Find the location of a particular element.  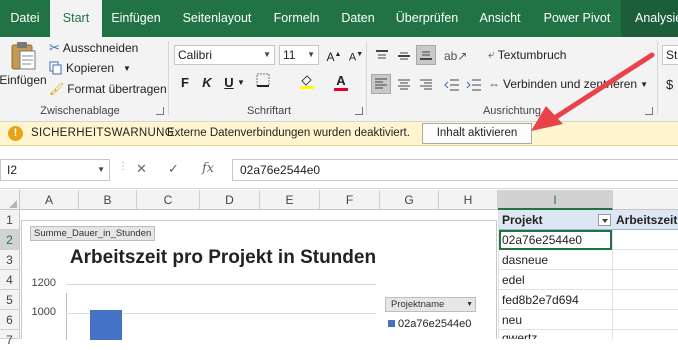

row-header-4: 4 is located at coordinates (10, 280).